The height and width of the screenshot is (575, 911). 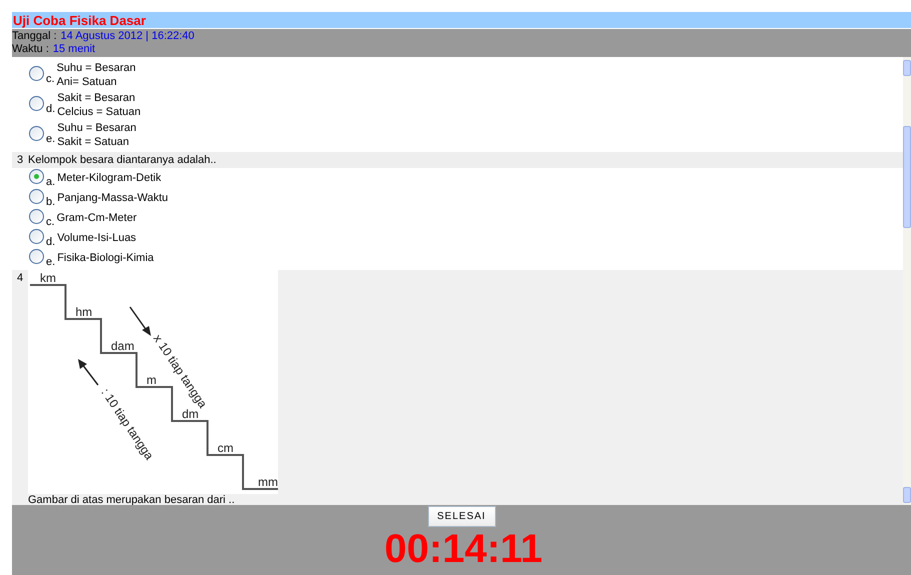 I want to click on page-title: Uji Coba Fisika Dasar, so click(x=79, y=20).